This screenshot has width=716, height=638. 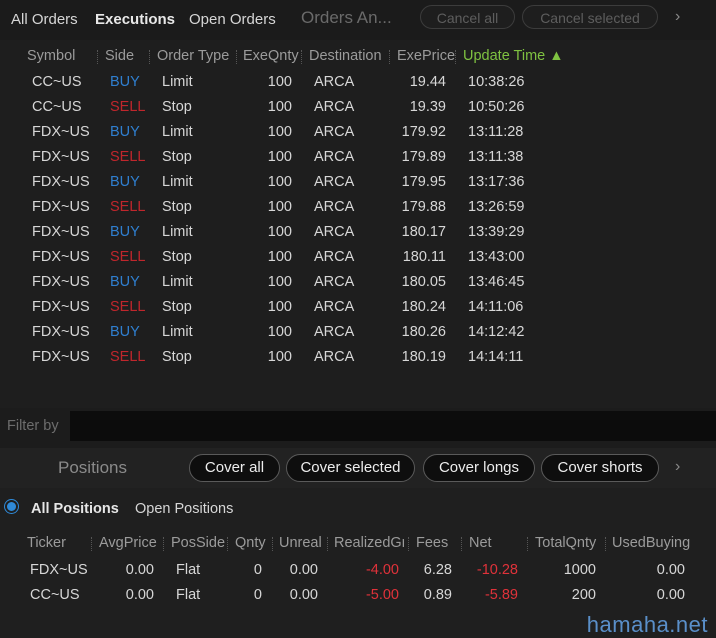 What do you see at coordinates (193, 56) in the screenshot?
I see `col-order-type: Order Type` at bounding box center [193, 56].